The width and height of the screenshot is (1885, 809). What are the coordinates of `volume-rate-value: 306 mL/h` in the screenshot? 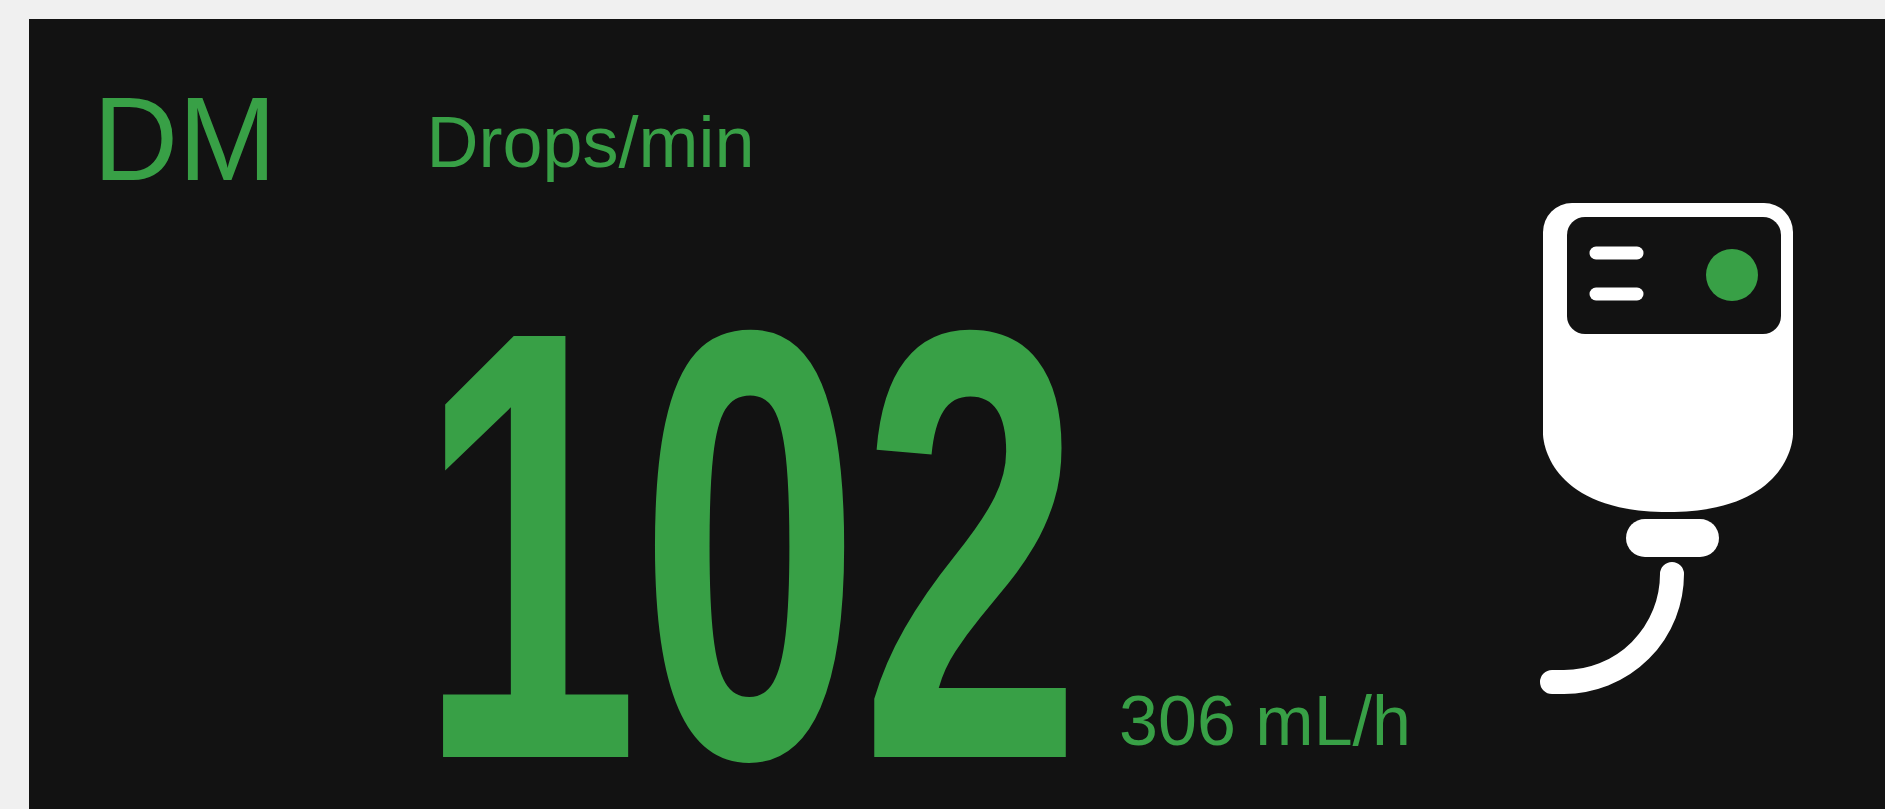 It's located at (1265, 721).